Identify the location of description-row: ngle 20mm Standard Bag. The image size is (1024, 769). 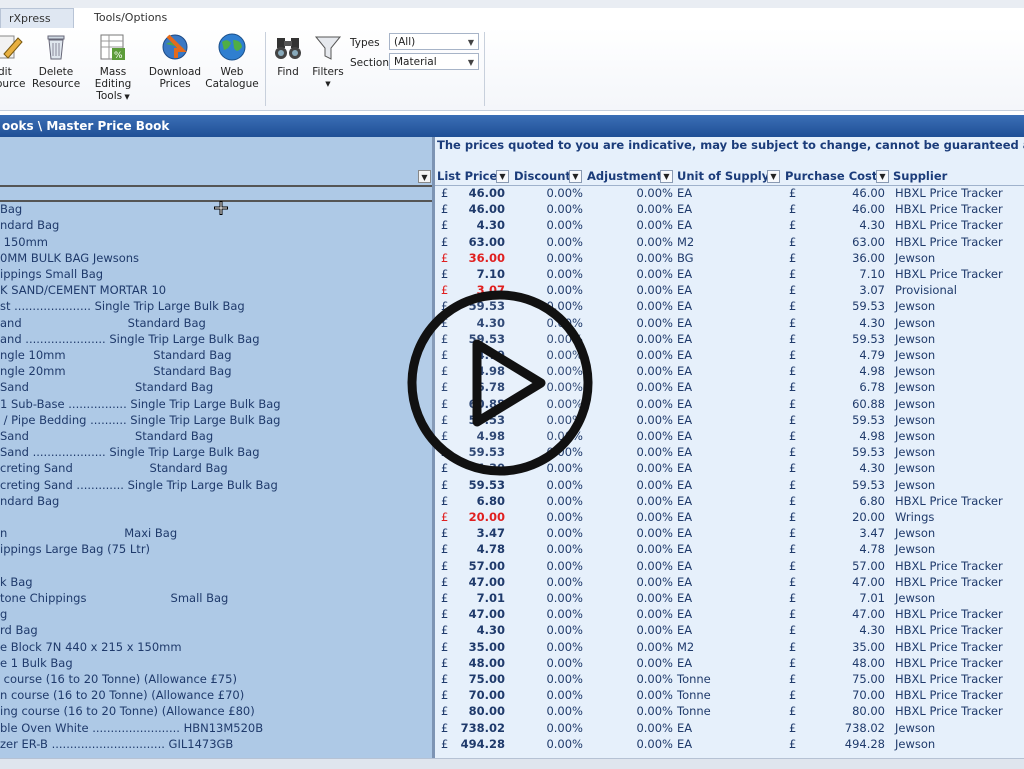
(216, 371).